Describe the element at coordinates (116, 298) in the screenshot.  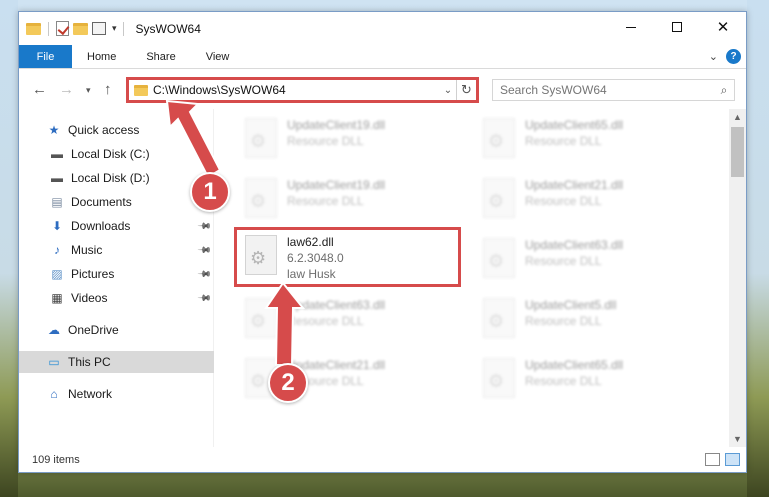
I see `sidebar-item-videos: ▦ Videos 📌` at that location.